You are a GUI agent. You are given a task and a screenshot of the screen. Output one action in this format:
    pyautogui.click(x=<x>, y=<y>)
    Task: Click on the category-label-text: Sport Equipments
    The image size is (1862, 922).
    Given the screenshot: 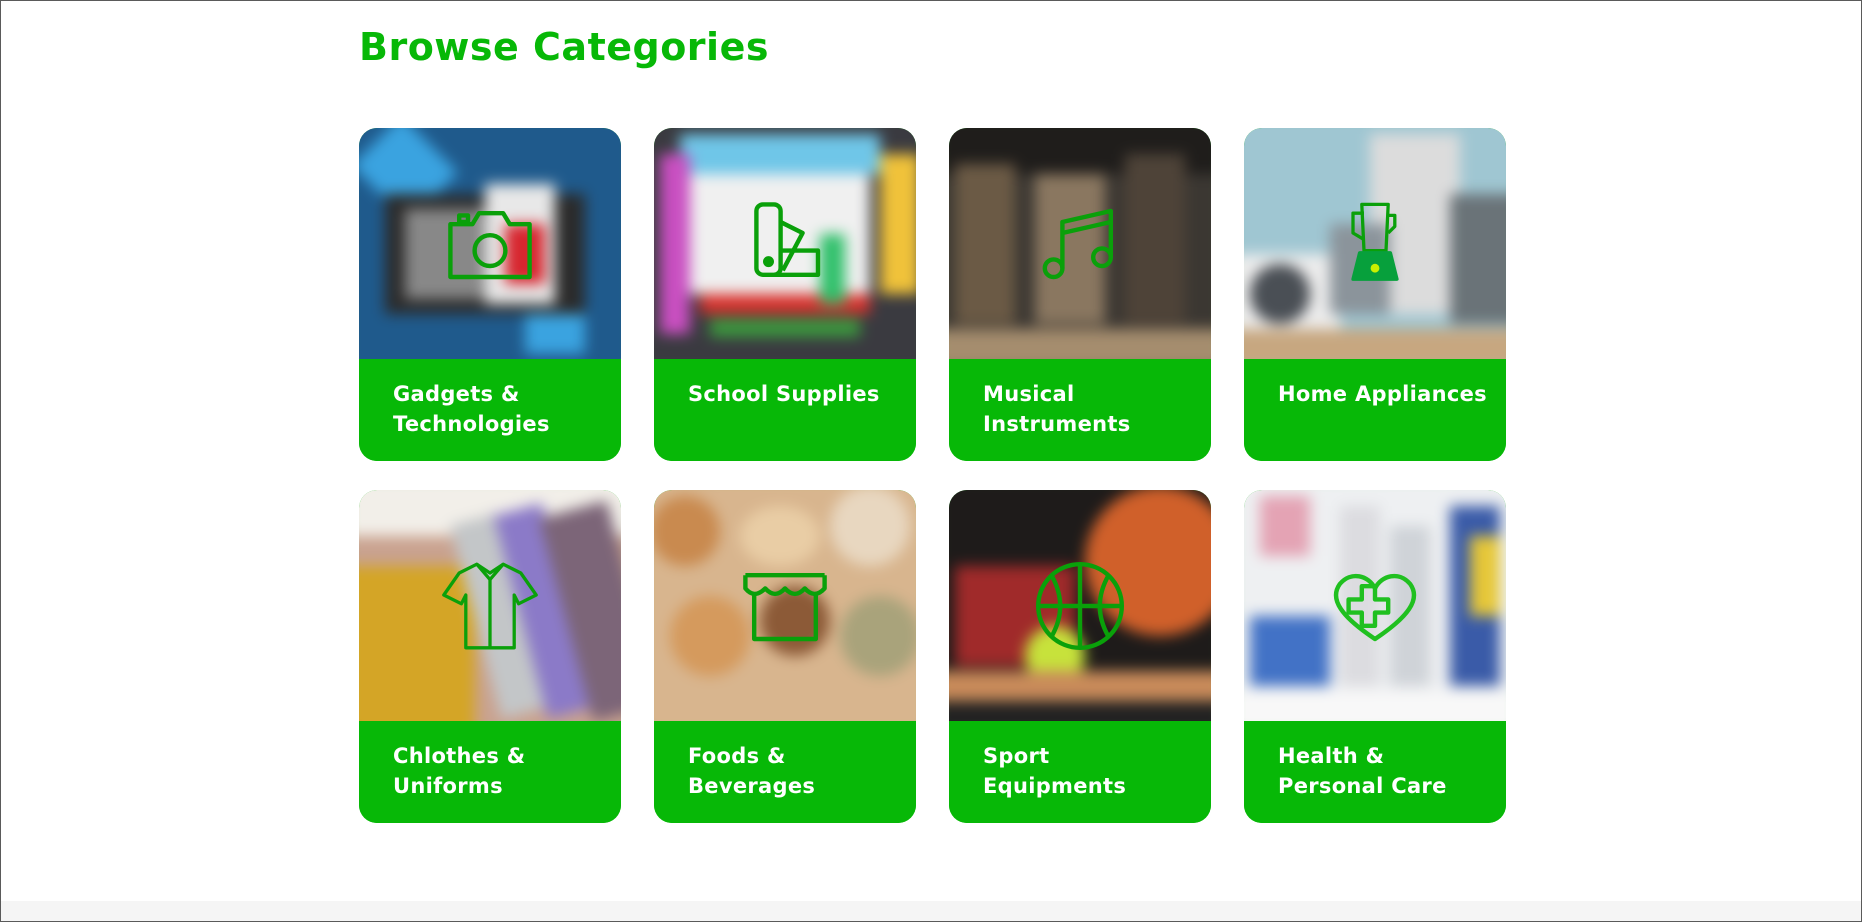 What is the action you would take?
    pyautogui.click(x=1055, y=771)
    